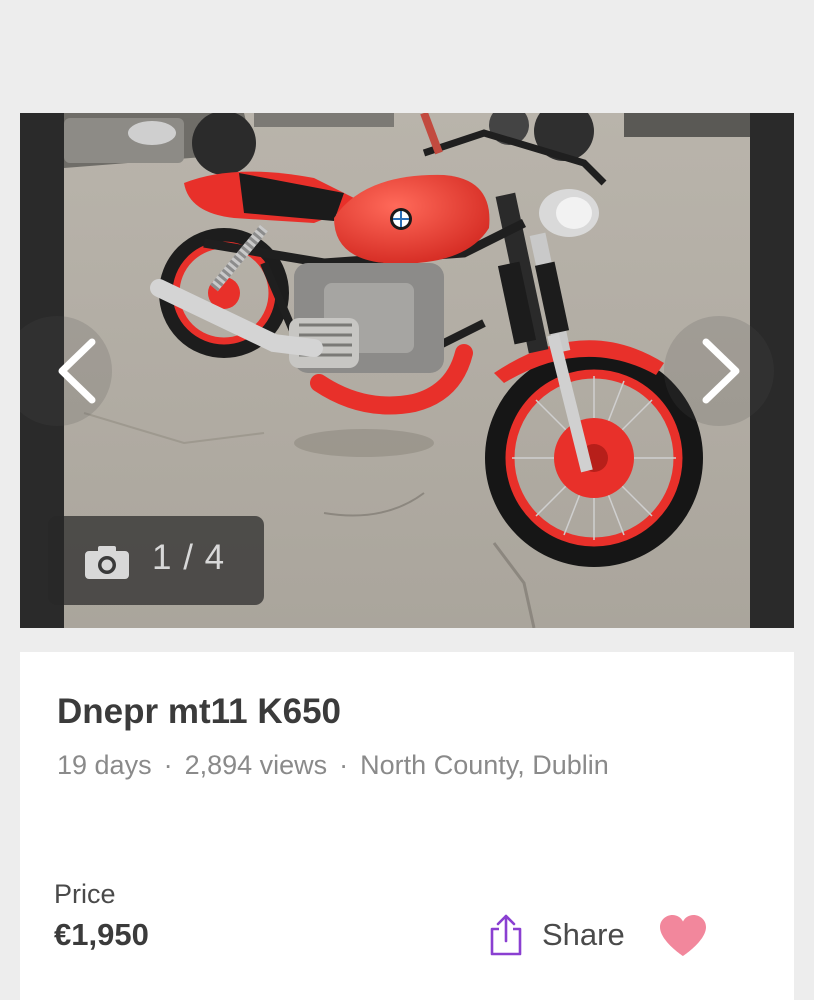  I want to click on photo-counter: 1 / 4, so click(156, 560).